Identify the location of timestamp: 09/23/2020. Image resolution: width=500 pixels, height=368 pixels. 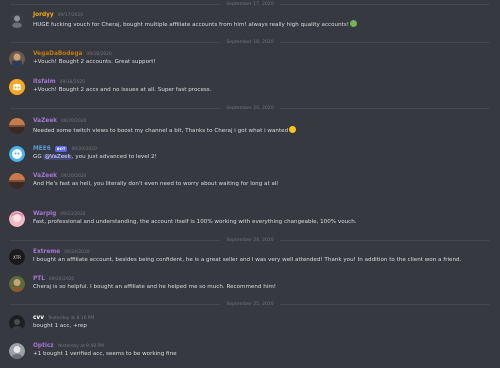
(73, 214).